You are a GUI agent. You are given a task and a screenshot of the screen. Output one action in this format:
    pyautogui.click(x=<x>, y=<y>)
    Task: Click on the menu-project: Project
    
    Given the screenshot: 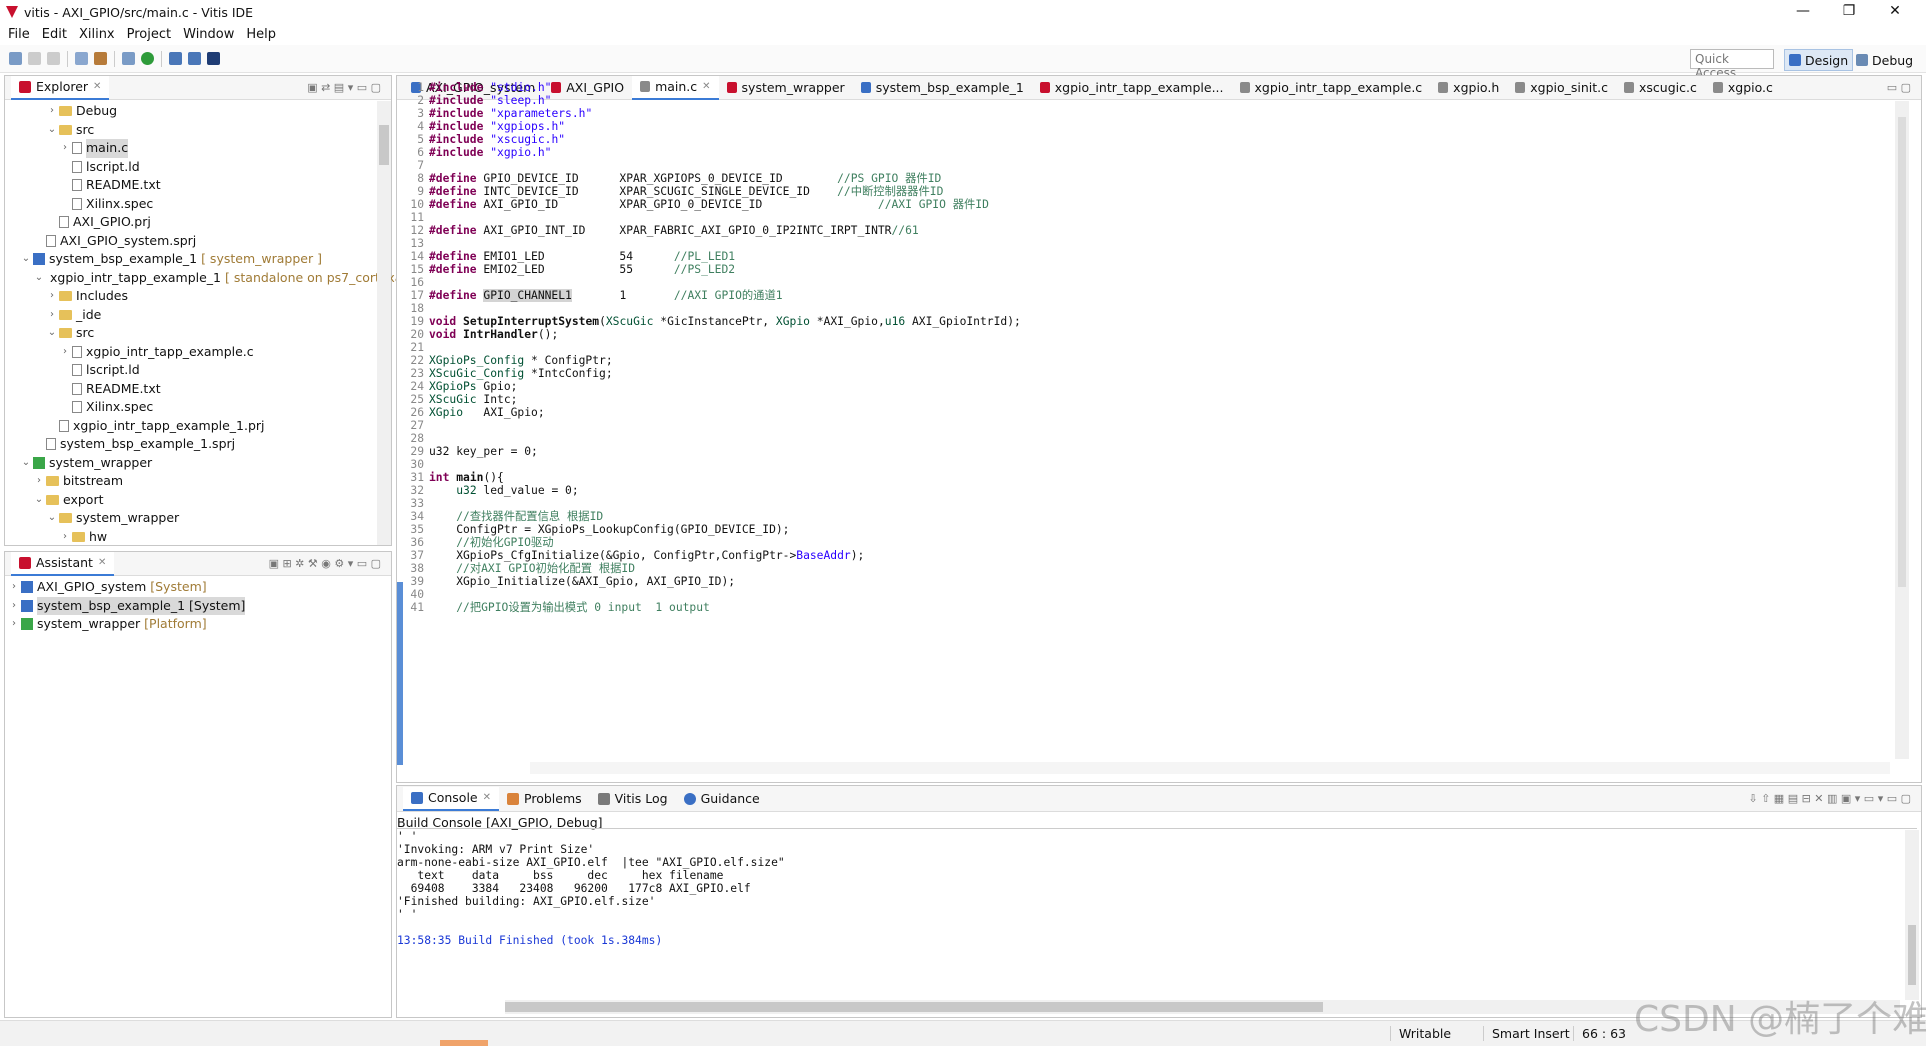 What is the action you would take?
    pyautogui.click(x=149, y=34)
    